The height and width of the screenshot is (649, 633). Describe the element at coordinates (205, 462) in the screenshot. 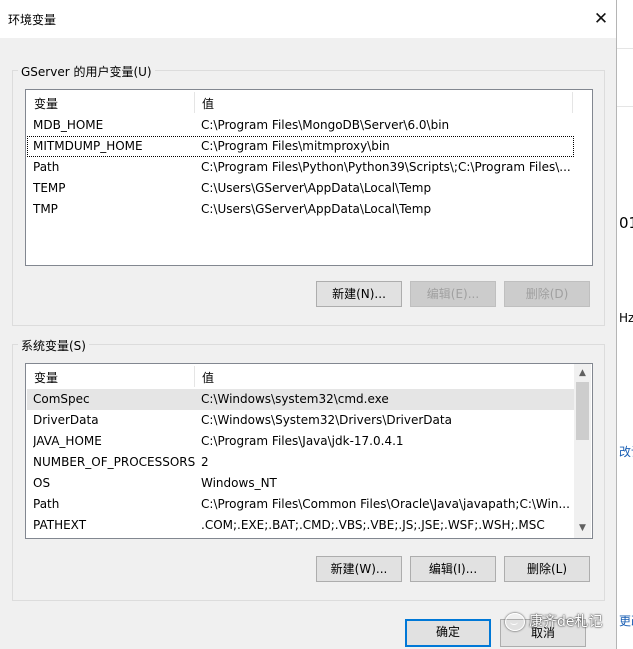

I see `variable-value: 2` at that location.